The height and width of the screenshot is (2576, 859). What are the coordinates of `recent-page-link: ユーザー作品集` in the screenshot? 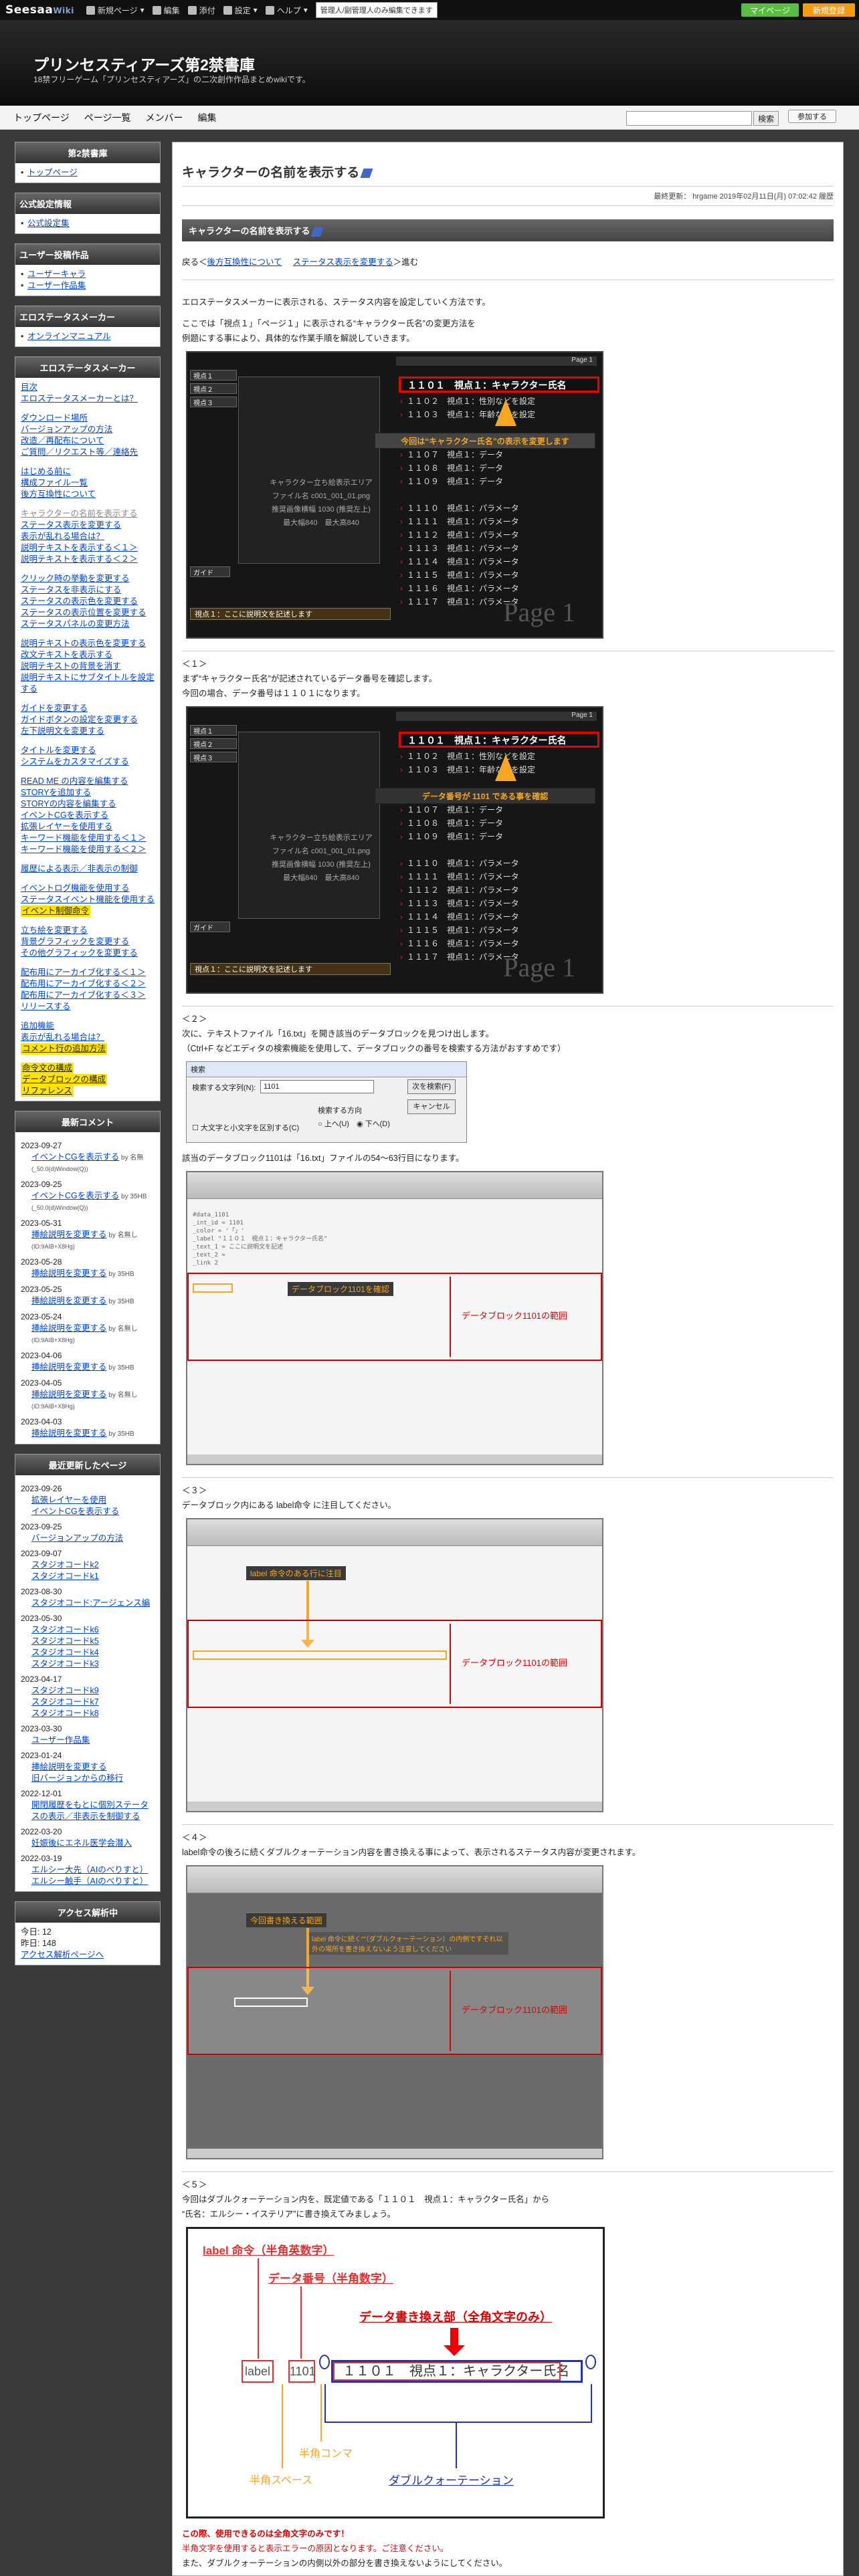 It's located at (61, 1740).